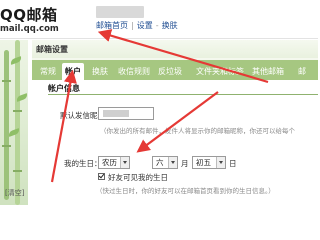  I want to click on tab-general: 常规, so click(48, 71).